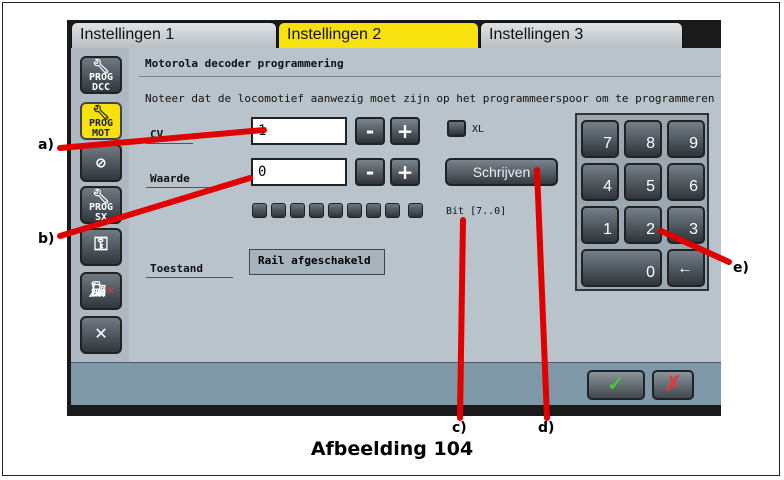 The height and width of the screenshot is (480, 784). I want to click on pointer-label-e: e), so click(741, 268).